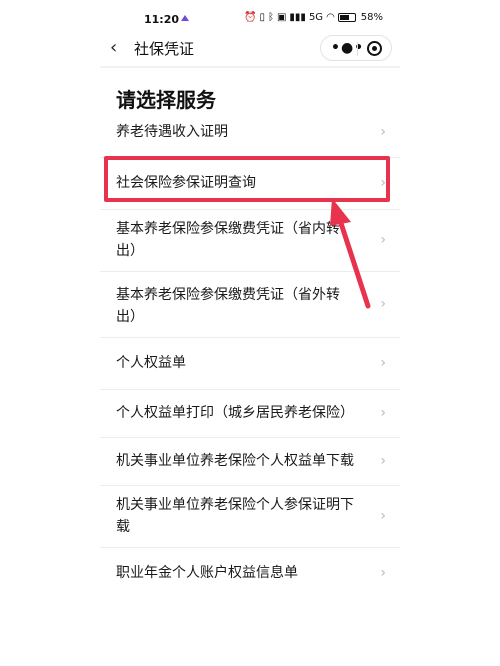  Describe the element at coordinates (350, 253) in the screenshot. I see `red-arrow-icon` at that location.